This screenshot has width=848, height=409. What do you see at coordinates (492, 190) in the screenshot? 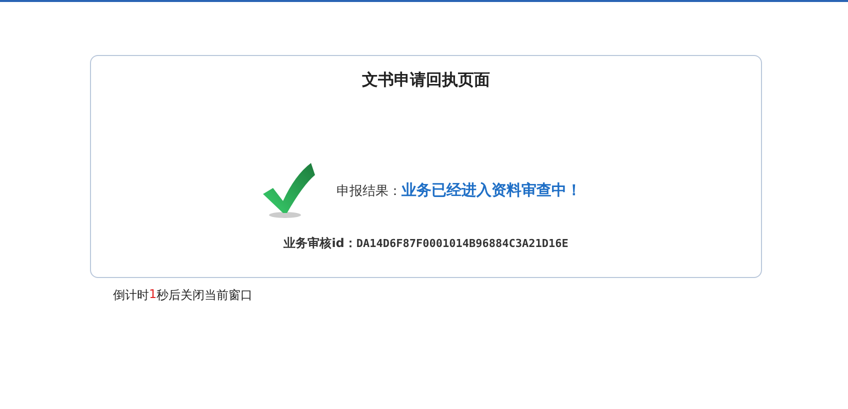
I see `result-message: 业务已经进入资料审查中！` at bounding box center [492, 190].